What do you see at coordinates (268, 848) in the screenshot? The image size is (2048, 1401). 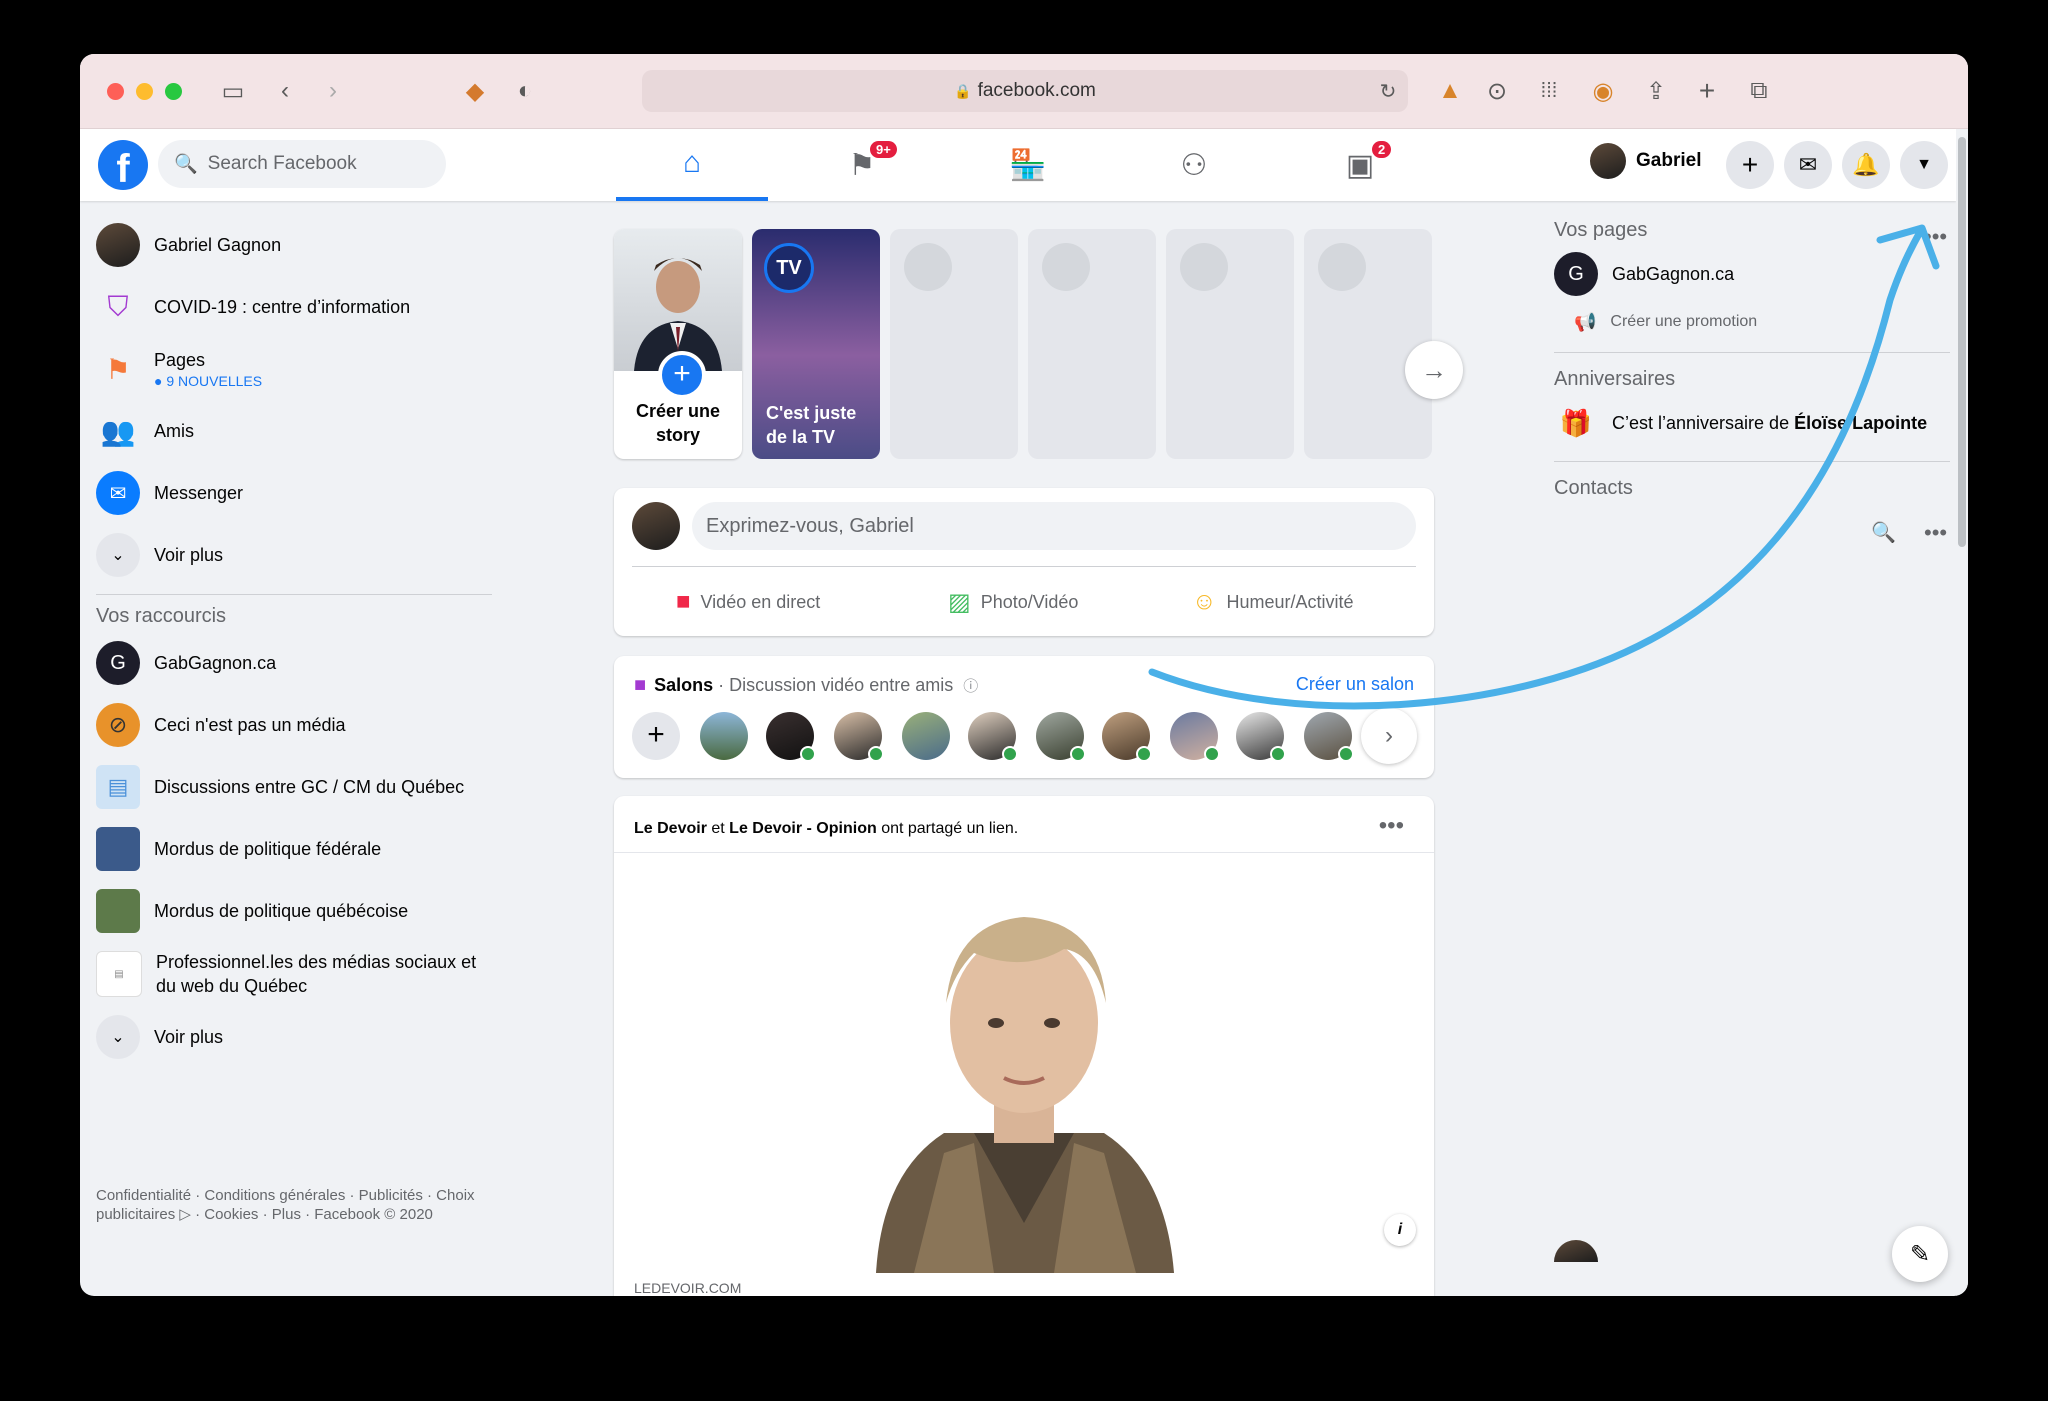 I see `shortcut-label: Mordus de politique fédérale` at bounding box center [268, 848].